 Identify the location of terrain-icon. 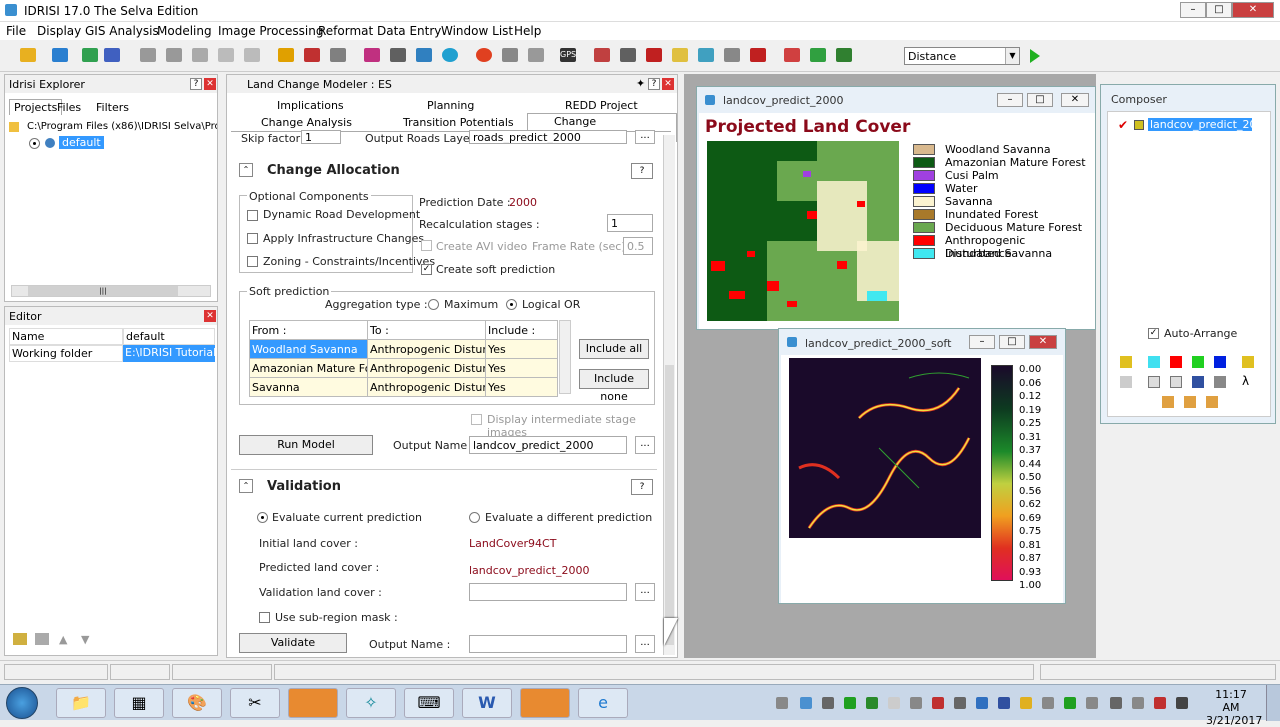
(818, 55).